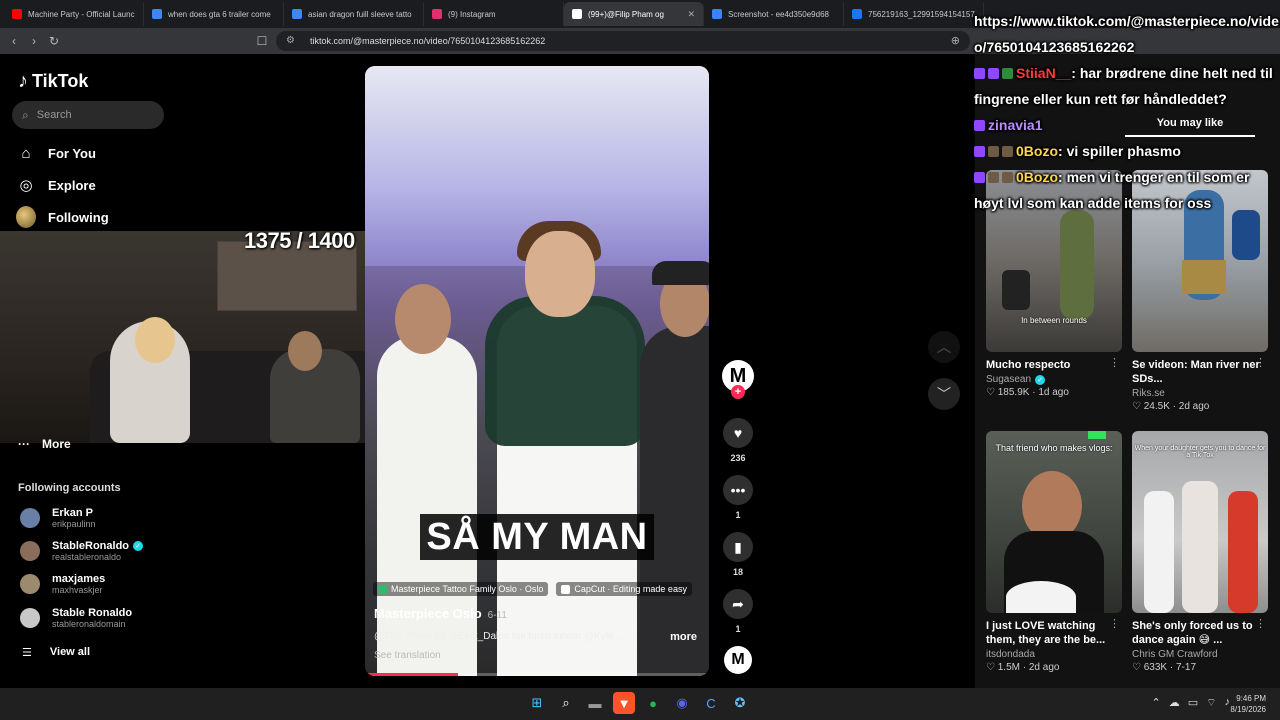  Describe the element at coordinates (537, 703) in the screenshot. I see `windows-start-icon: ⊞` at that location.